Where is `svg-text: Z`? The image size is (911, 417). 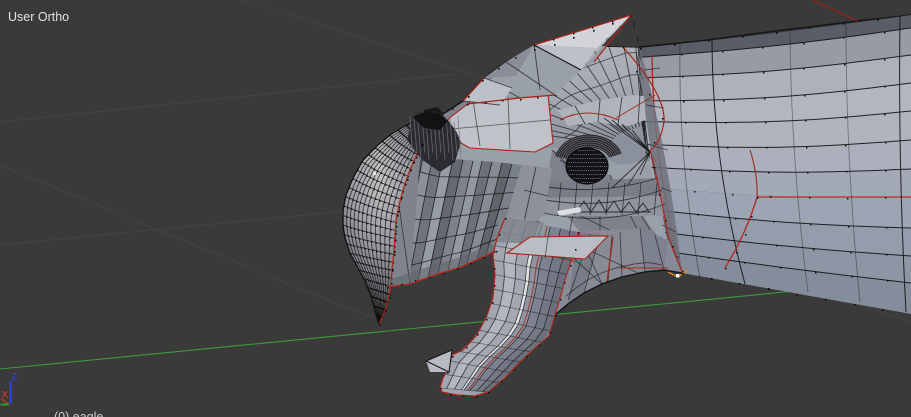 svg-text: Z is located at coordinates (15, 377).